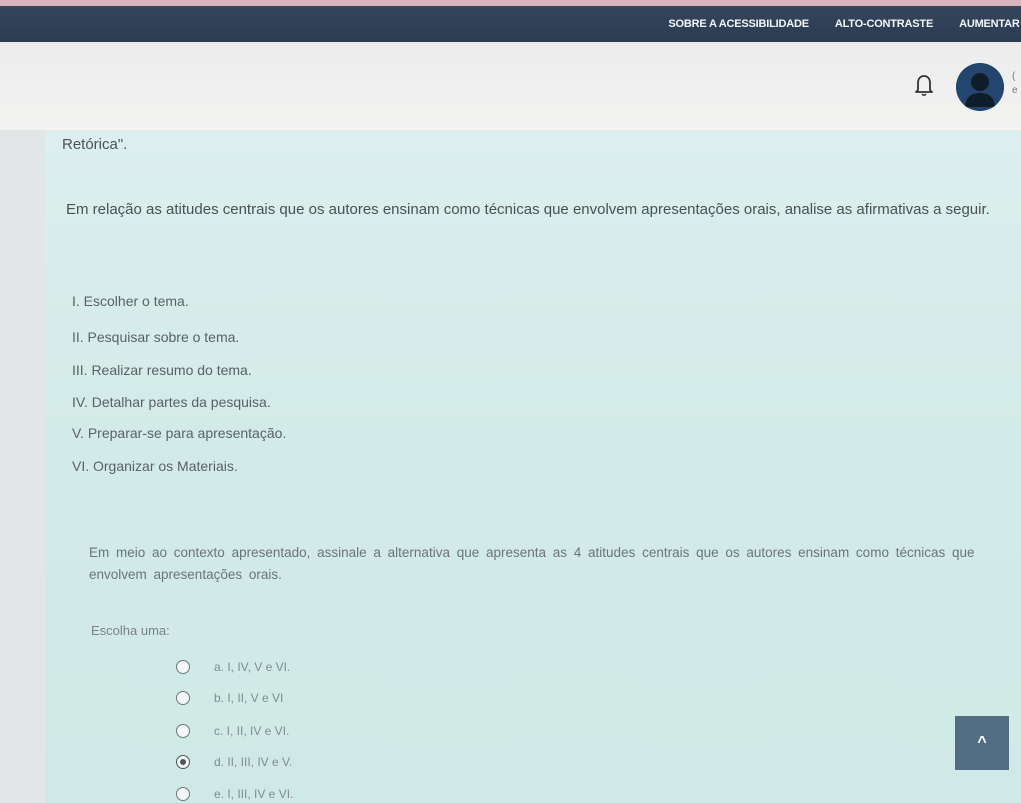 The width and height of the screenshot is (1021, 803). Describe the element at coordinates (130, 301) in the screenshot. I see `statement-1: I. Escolher o tema.` at that location.